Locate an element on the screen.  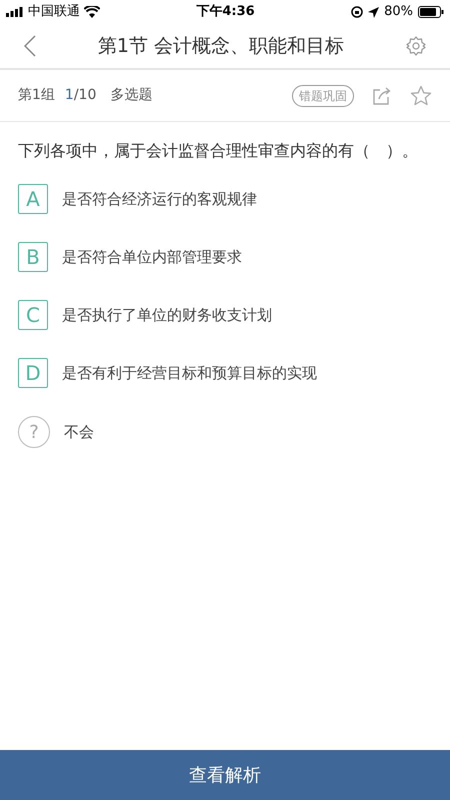
option-text: 不会 is located at coordinates (79, 432).